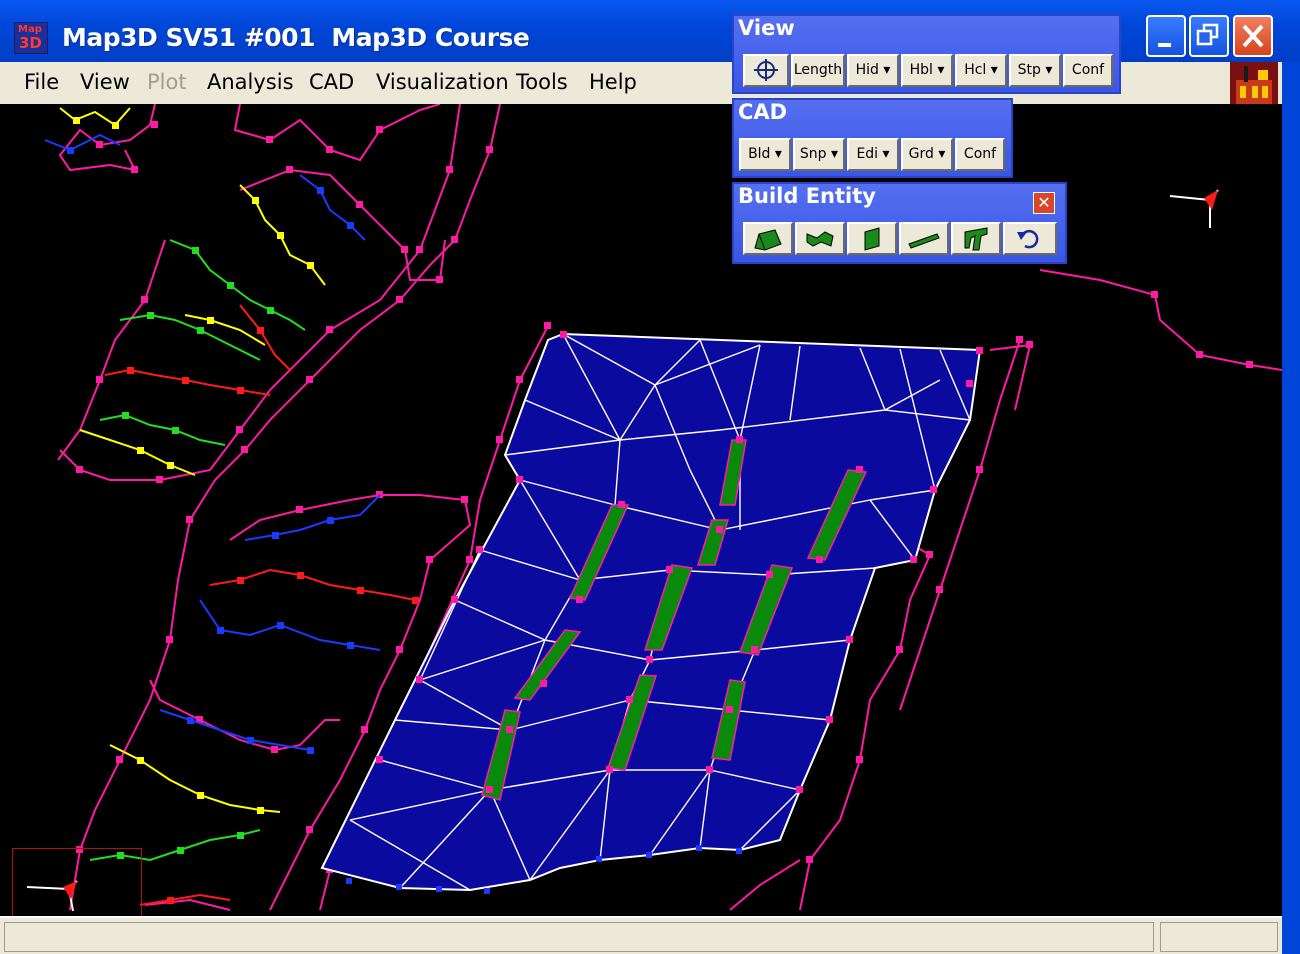  I want to click on menu-help: Help, so click(613, 82).